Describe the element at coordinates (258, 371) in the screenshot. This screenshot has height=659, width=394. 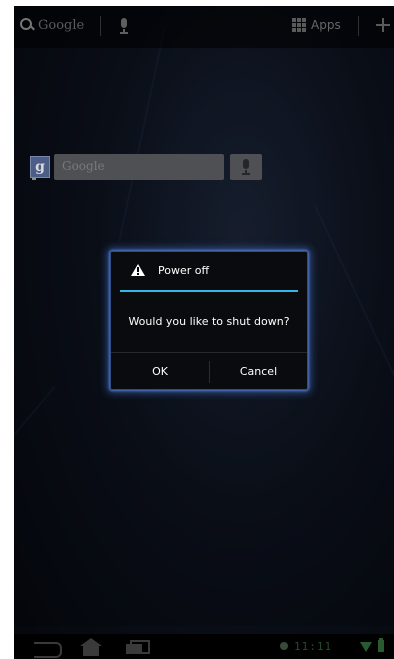
I see `cancel-button: Cancel` at that location.